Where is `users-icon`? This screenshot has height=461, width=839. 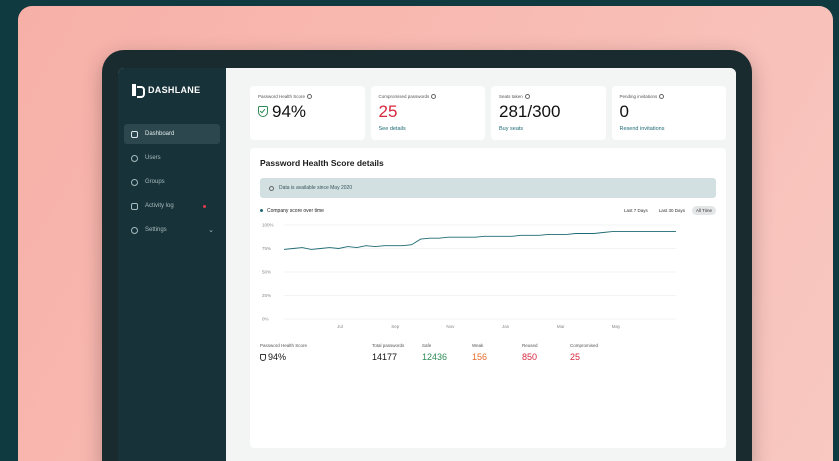
users-icon is located at coordinates (134, 158).